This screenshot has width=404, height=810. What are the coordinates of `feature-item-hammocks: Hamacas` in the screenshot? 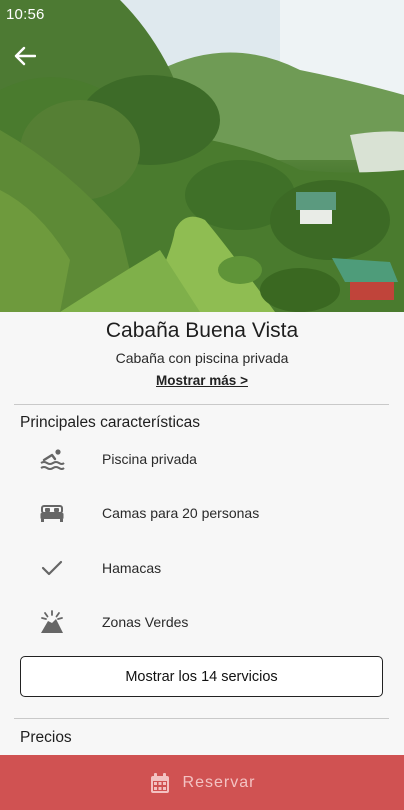 It's located at (202, 568).